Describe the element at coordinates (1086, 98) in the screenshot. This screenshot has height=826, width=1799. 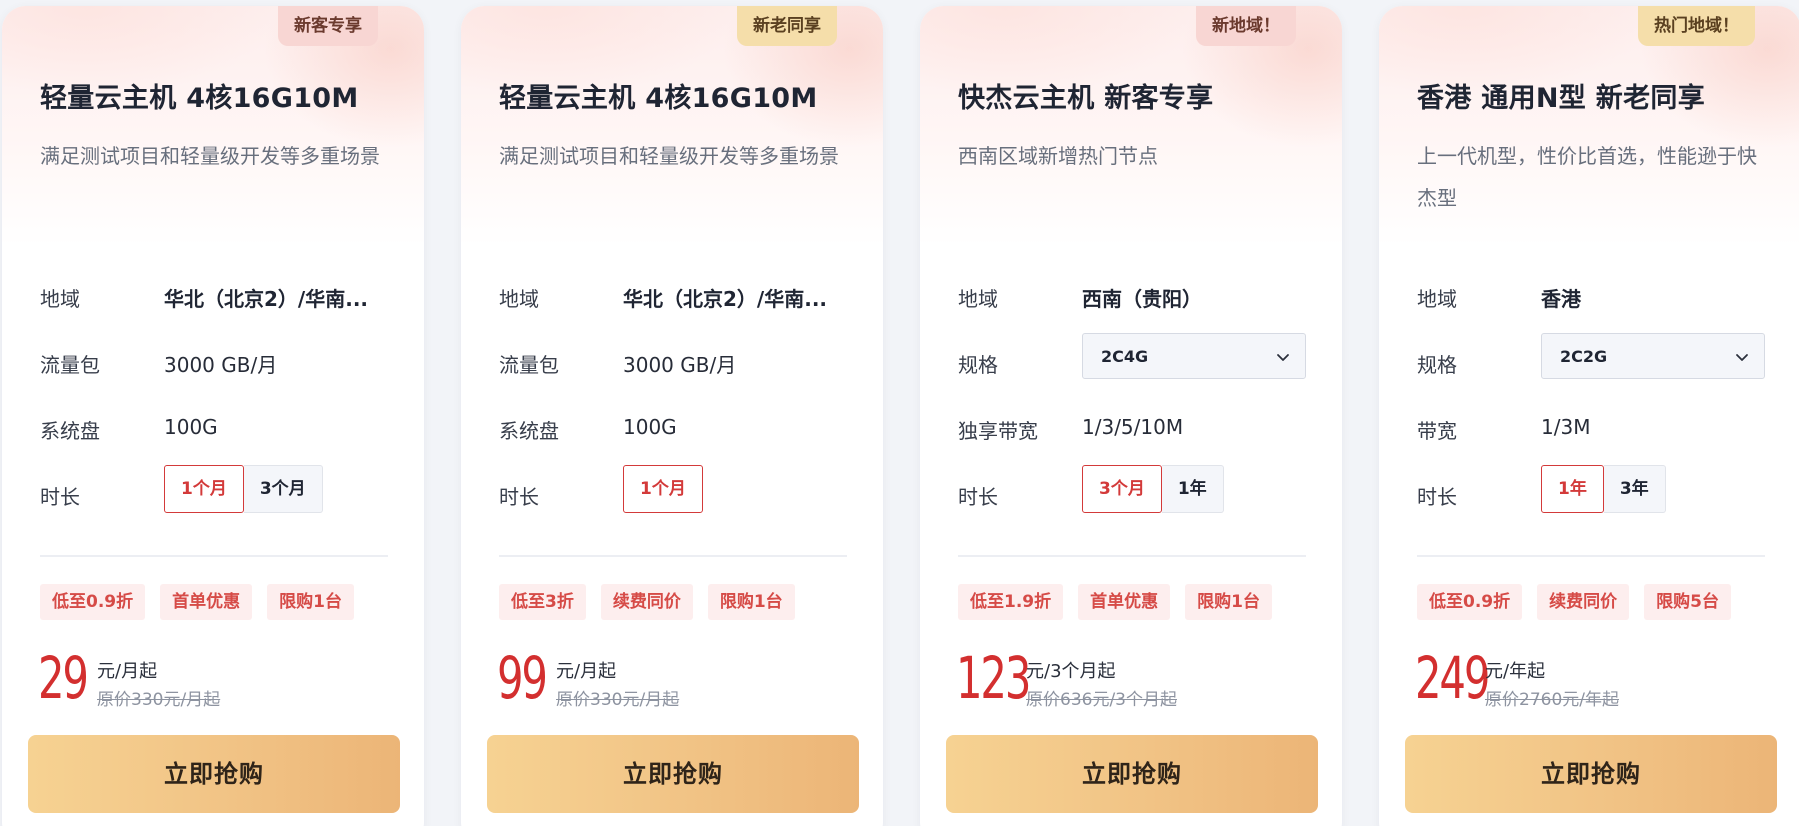
I see `product-title: 快杰云主机 新客专享` at that location.